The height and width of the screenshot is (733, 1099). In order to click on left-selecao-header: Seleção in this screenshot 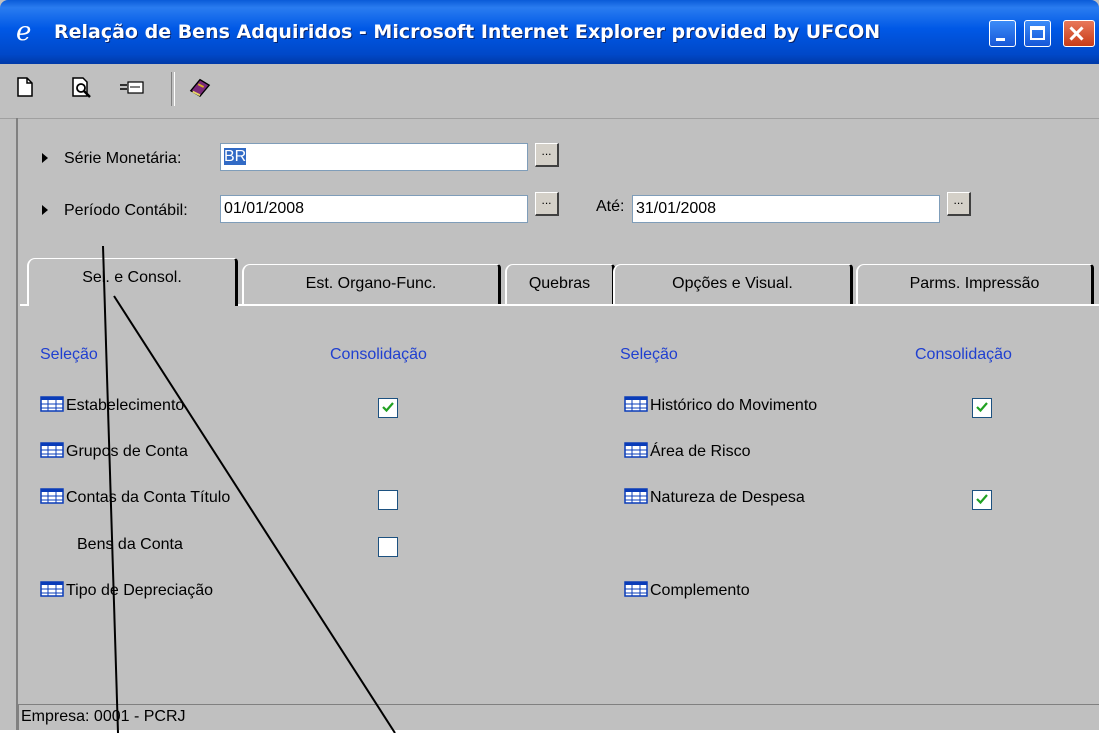, I will do `click(69, 354)`.